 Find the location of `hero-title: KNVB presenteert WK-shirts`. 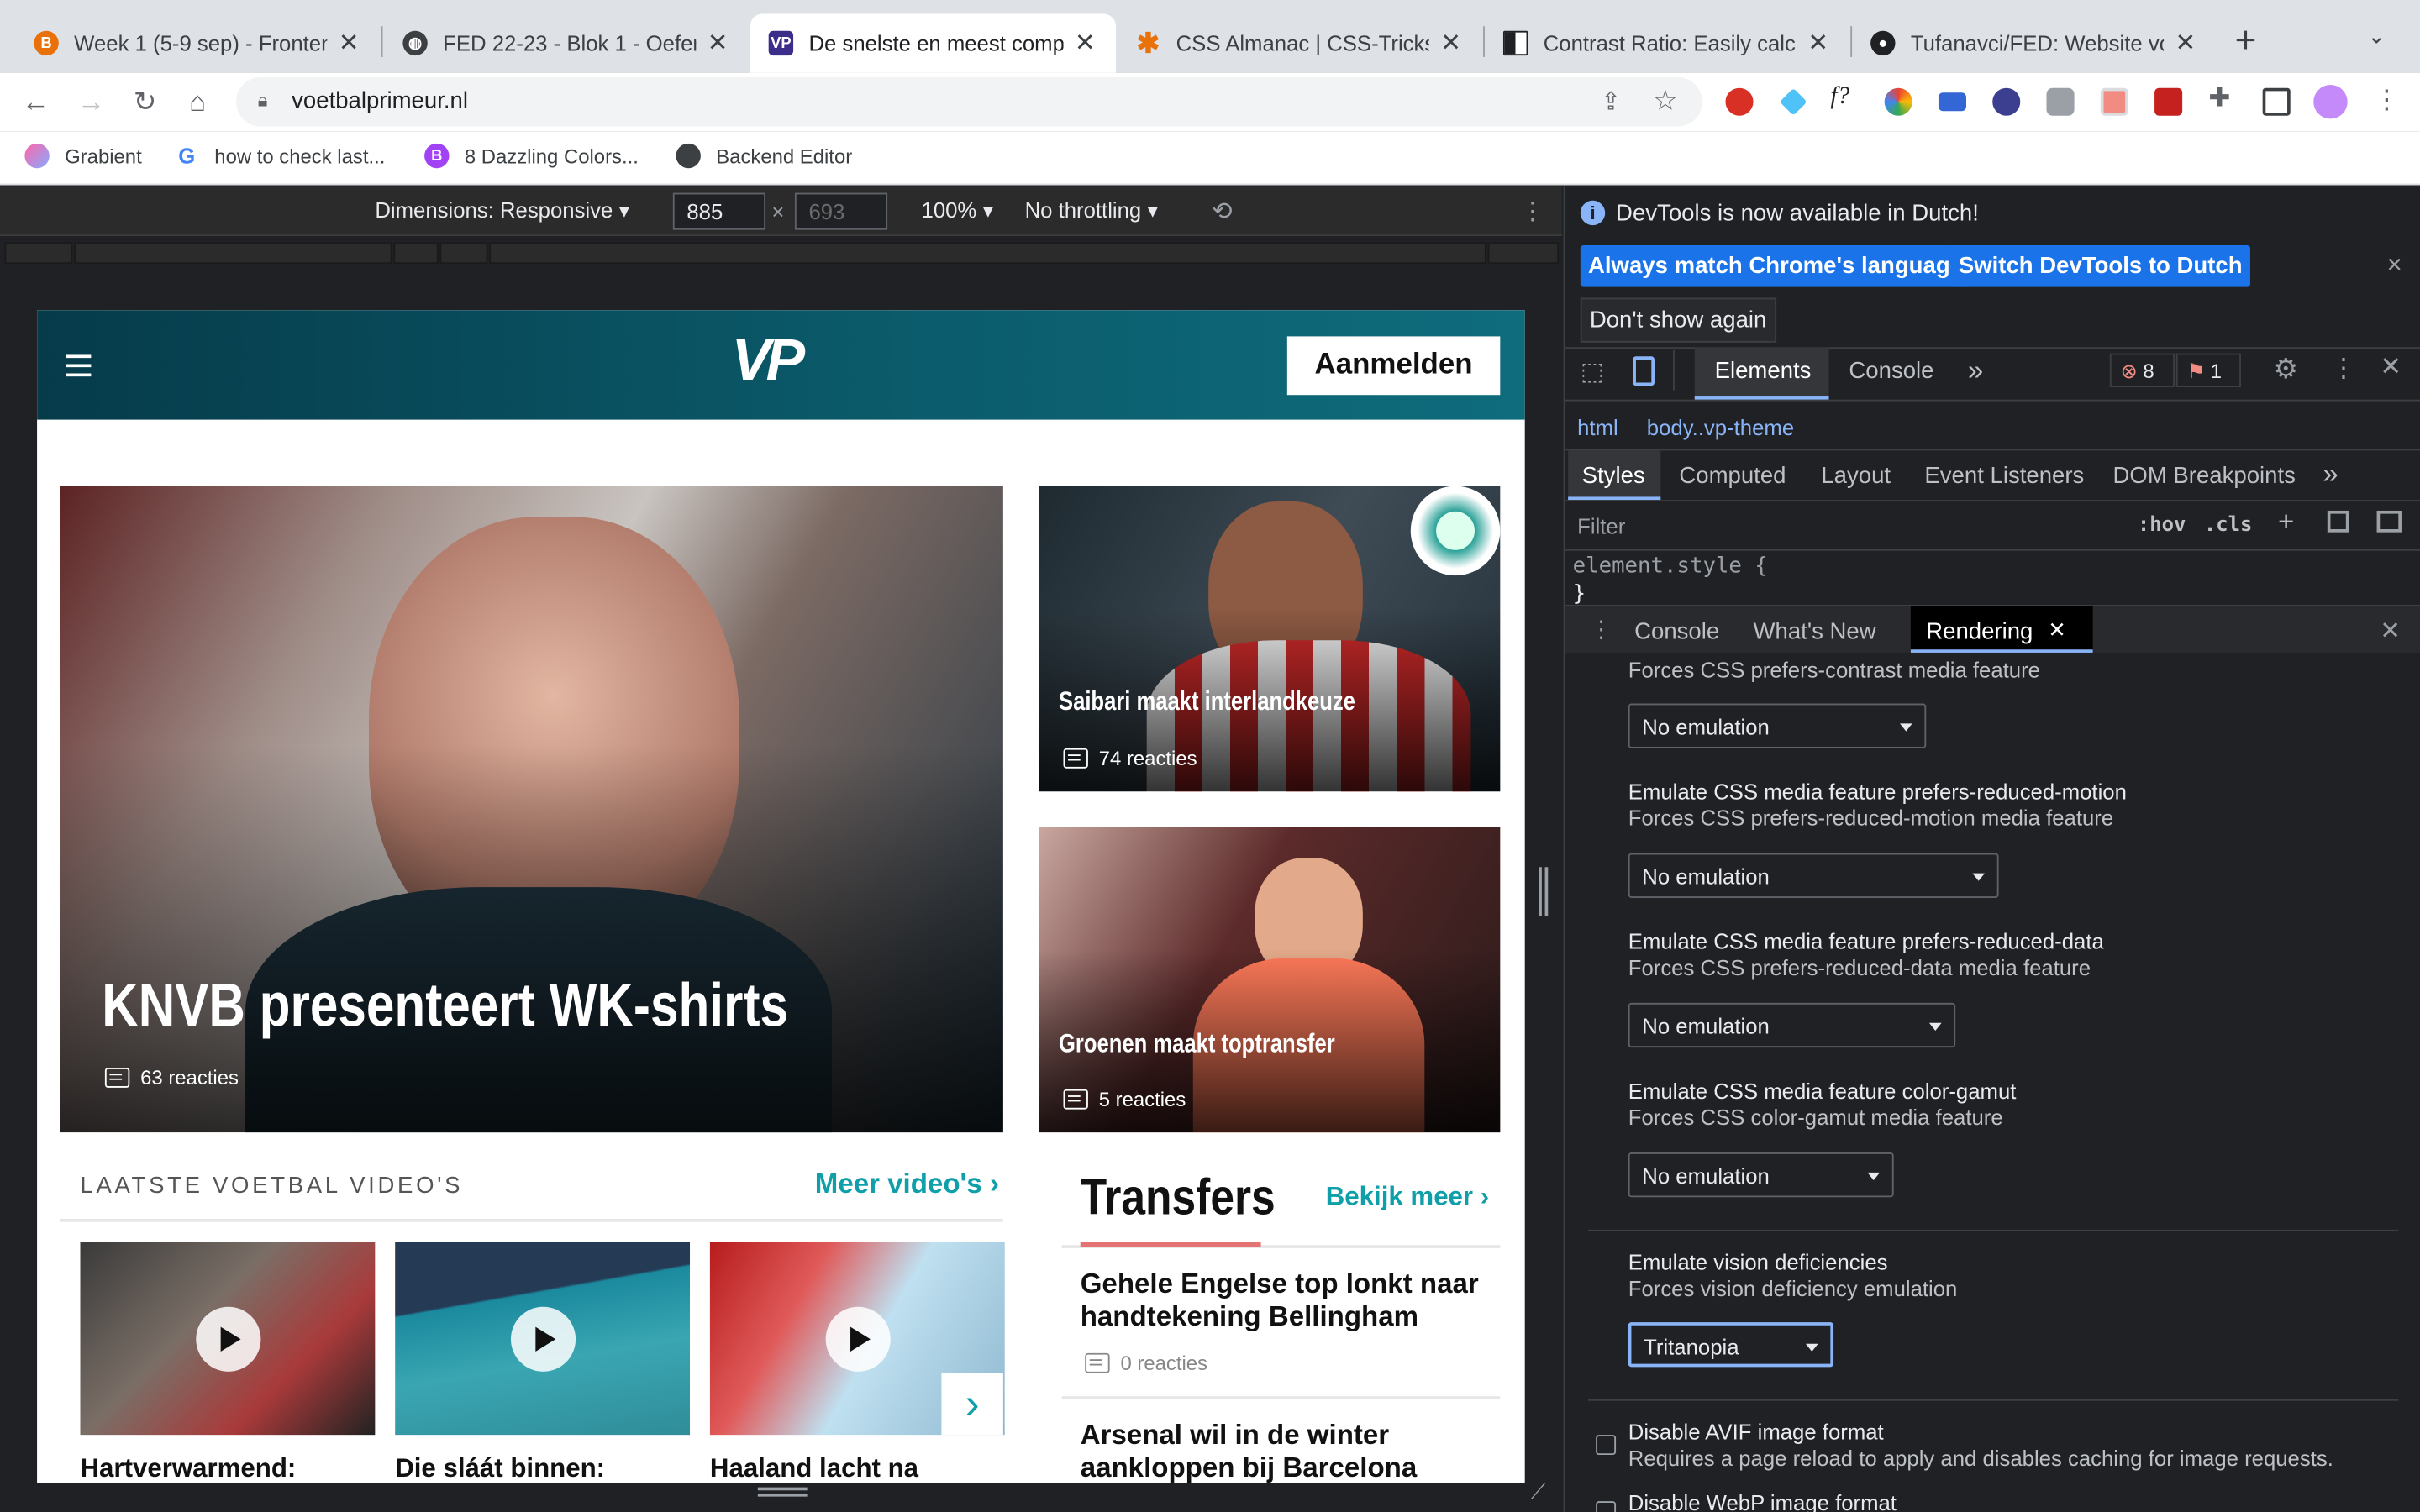

hero-title: KNVB presenteert WK-shirts is located at coordinates (445, 1007).